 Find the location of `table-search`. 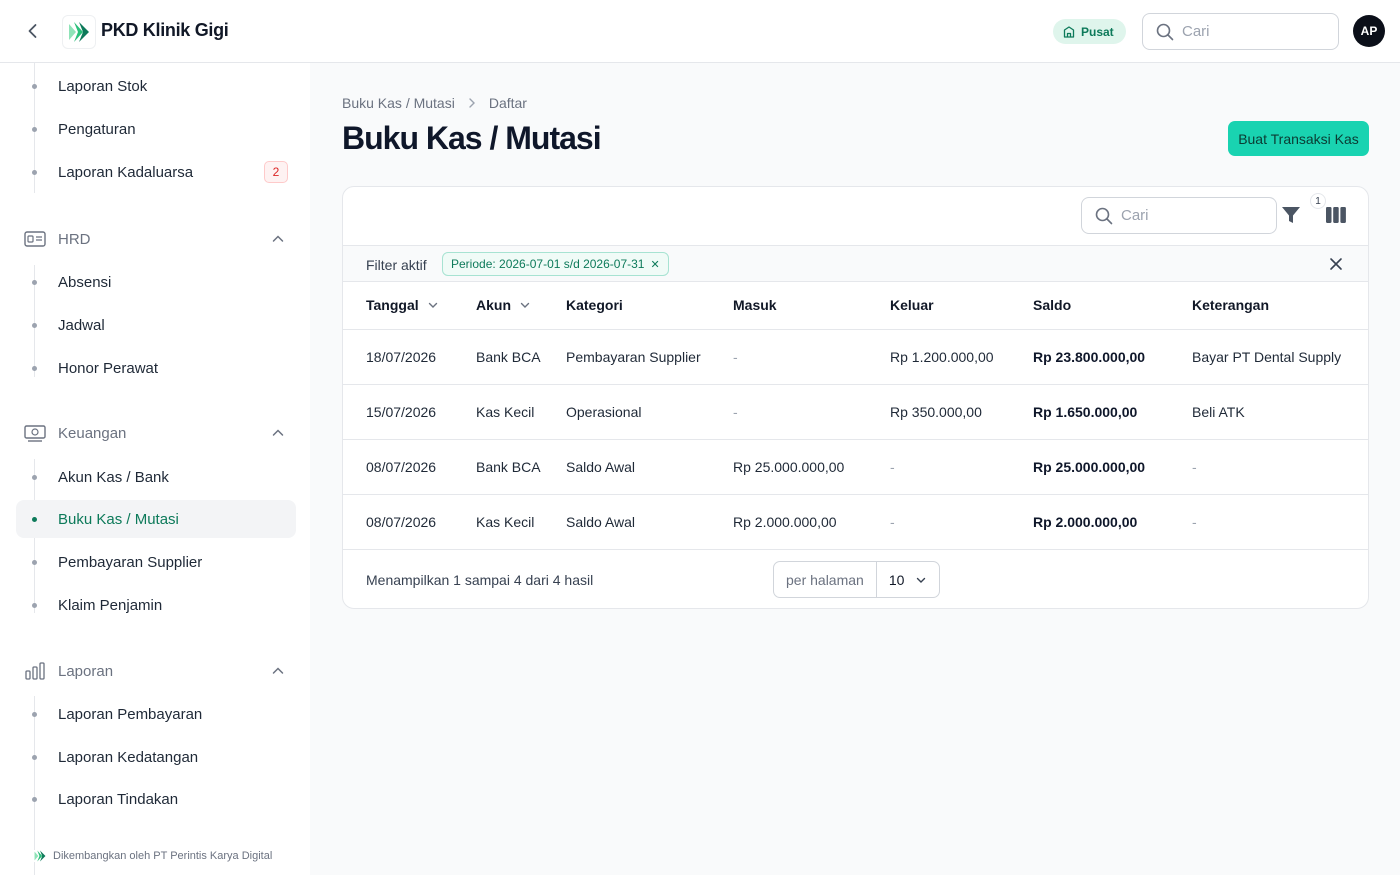

table-search is located at coordinates (1179, 215).